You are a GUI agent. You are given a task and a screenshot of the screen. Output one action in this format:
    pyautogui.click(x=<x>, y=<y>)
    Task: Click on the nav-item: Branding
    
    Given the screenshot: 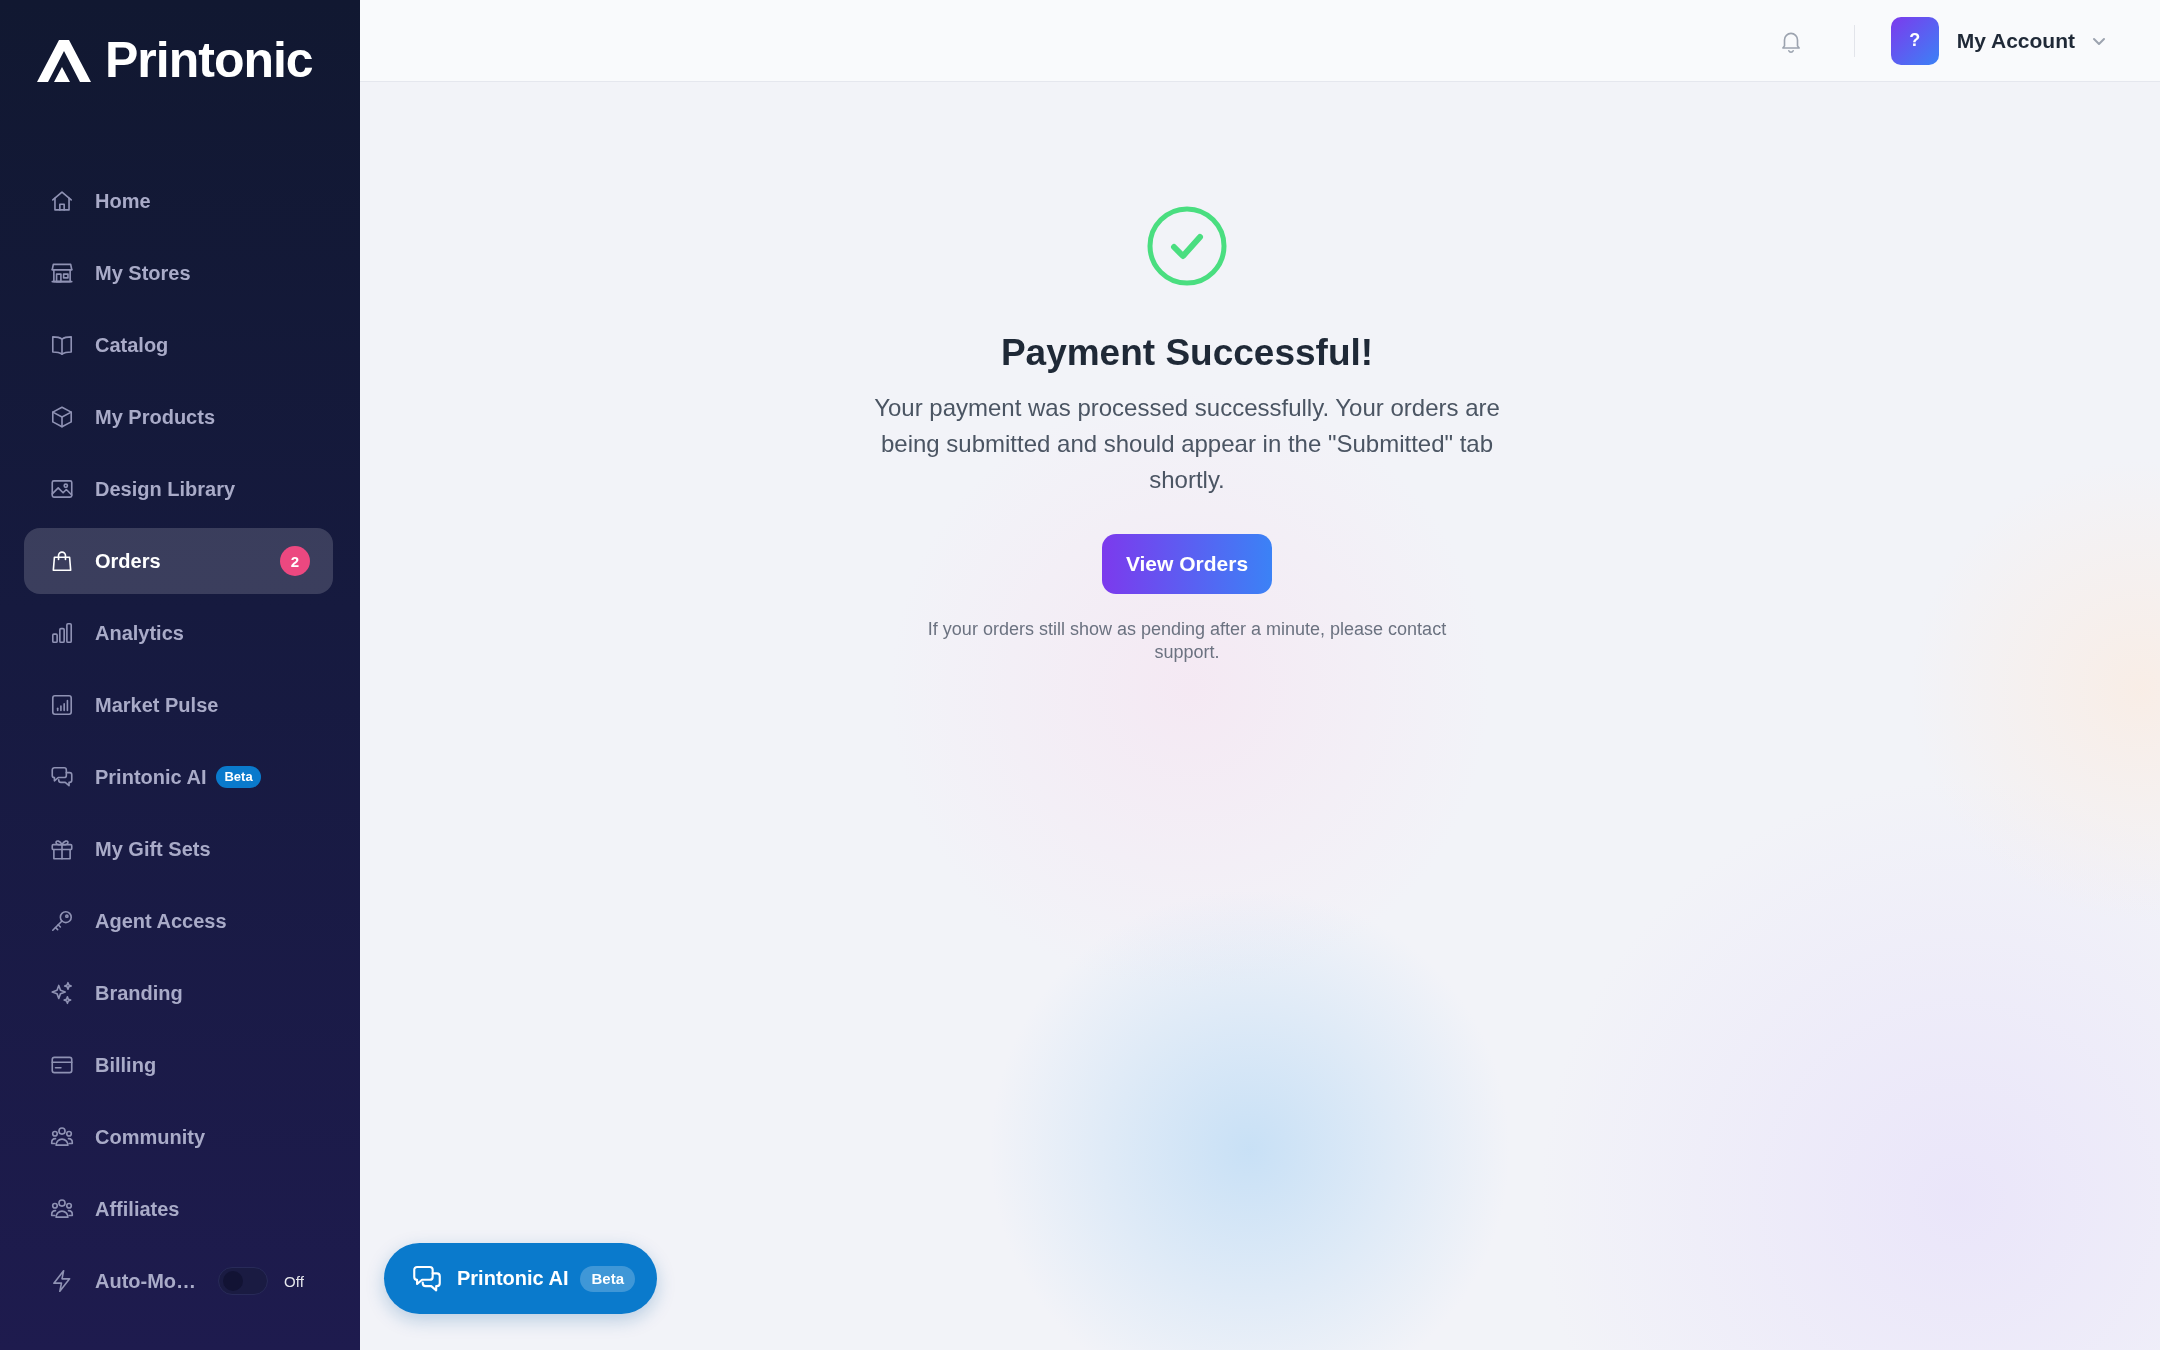 What is the action you would take?
    pyautogui.click(x=178, y=993)
    